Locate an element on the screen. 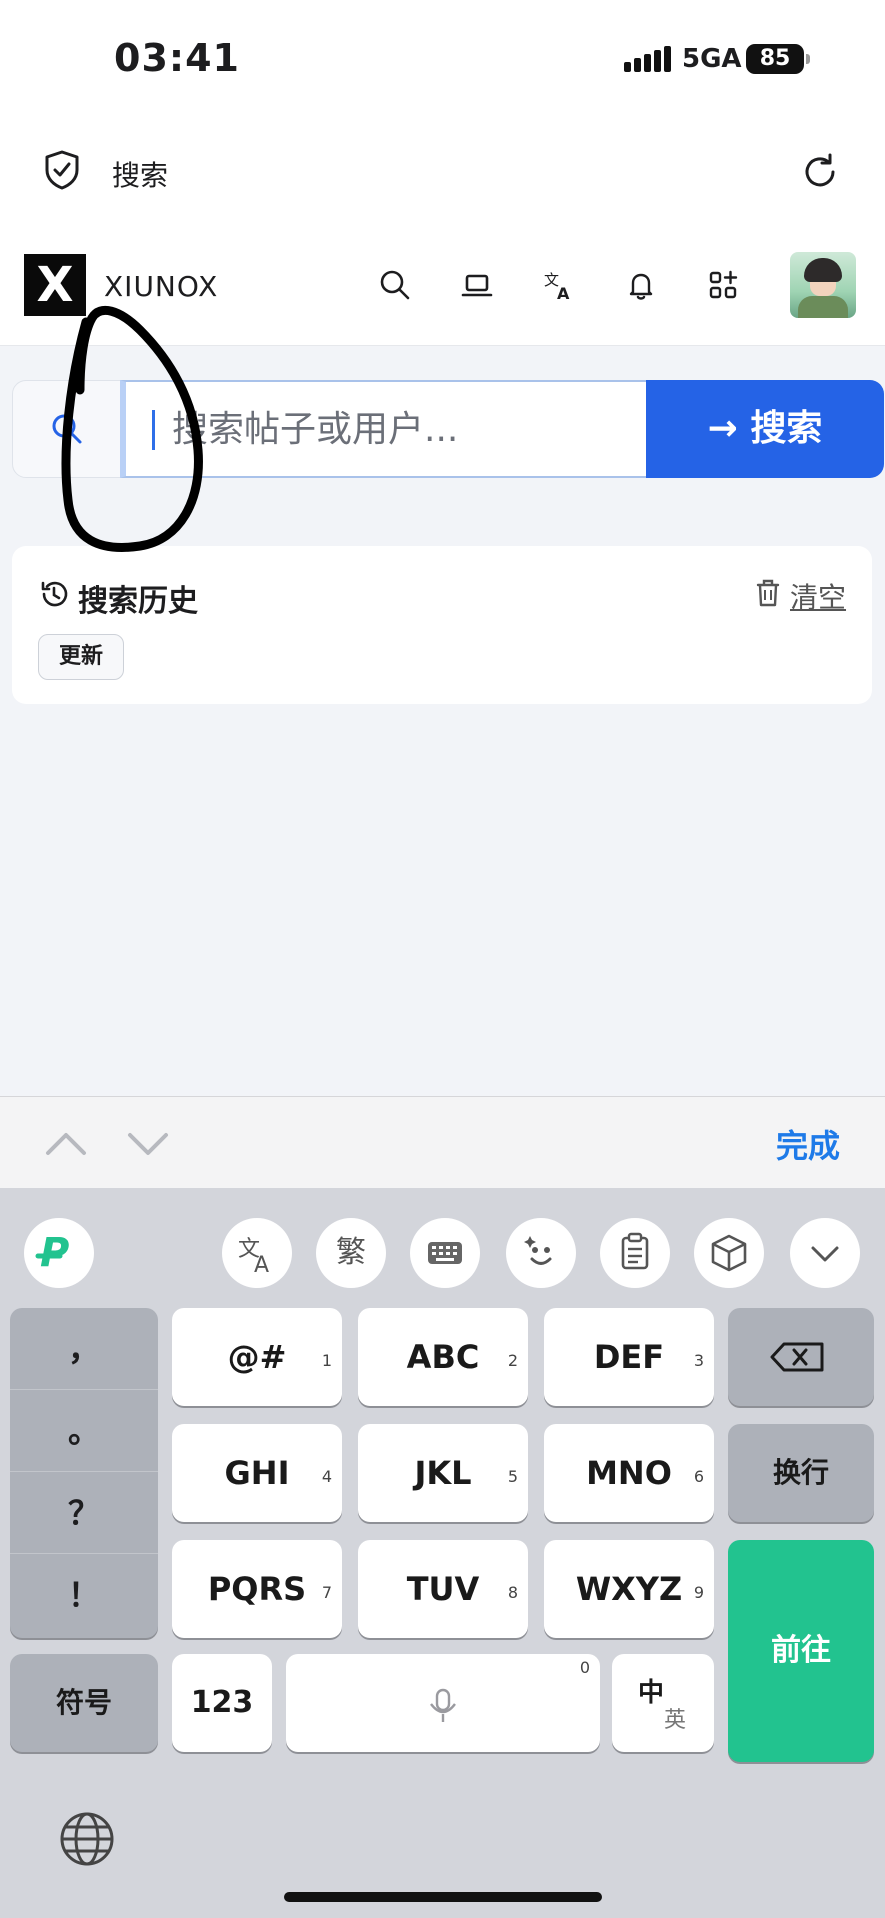 The image size is (885, 1918). clear-history-link: 清空 is located at coordinates (818, 596).